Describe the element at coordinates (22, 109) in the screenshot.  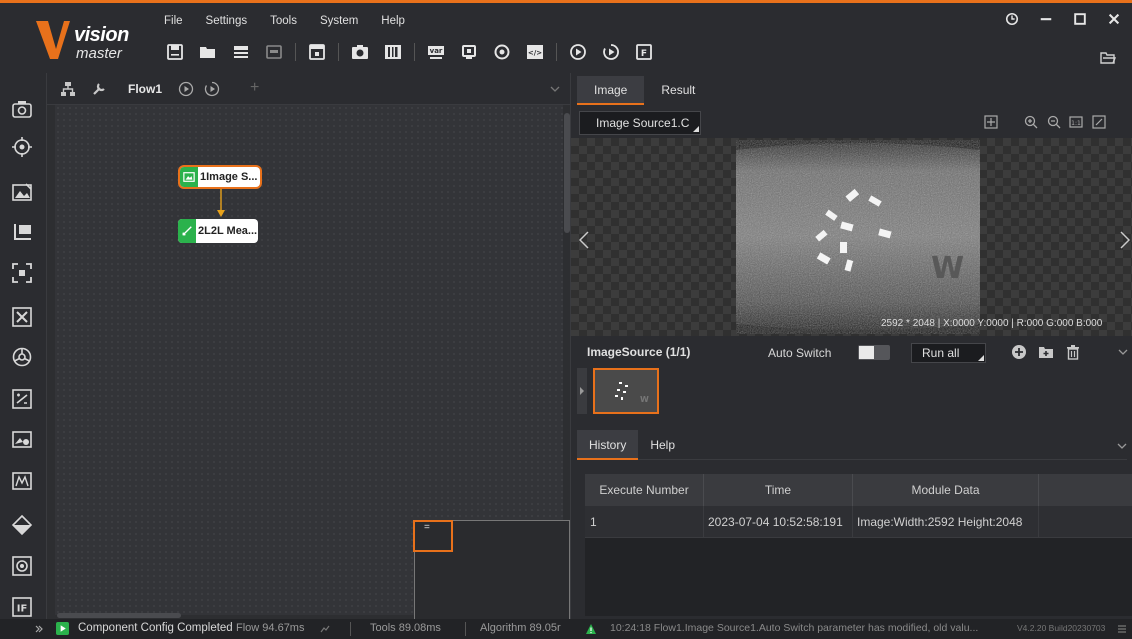
I see `image-acquisition-icon` at that location.